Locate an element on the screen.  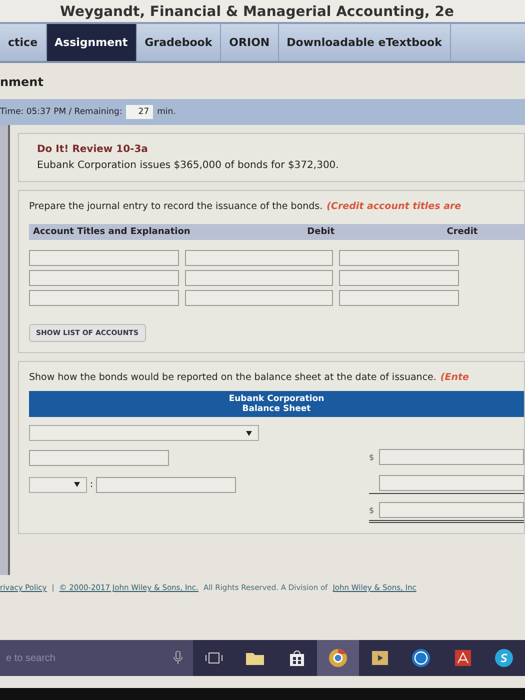
store-icon is located at coordinates (296, 658).